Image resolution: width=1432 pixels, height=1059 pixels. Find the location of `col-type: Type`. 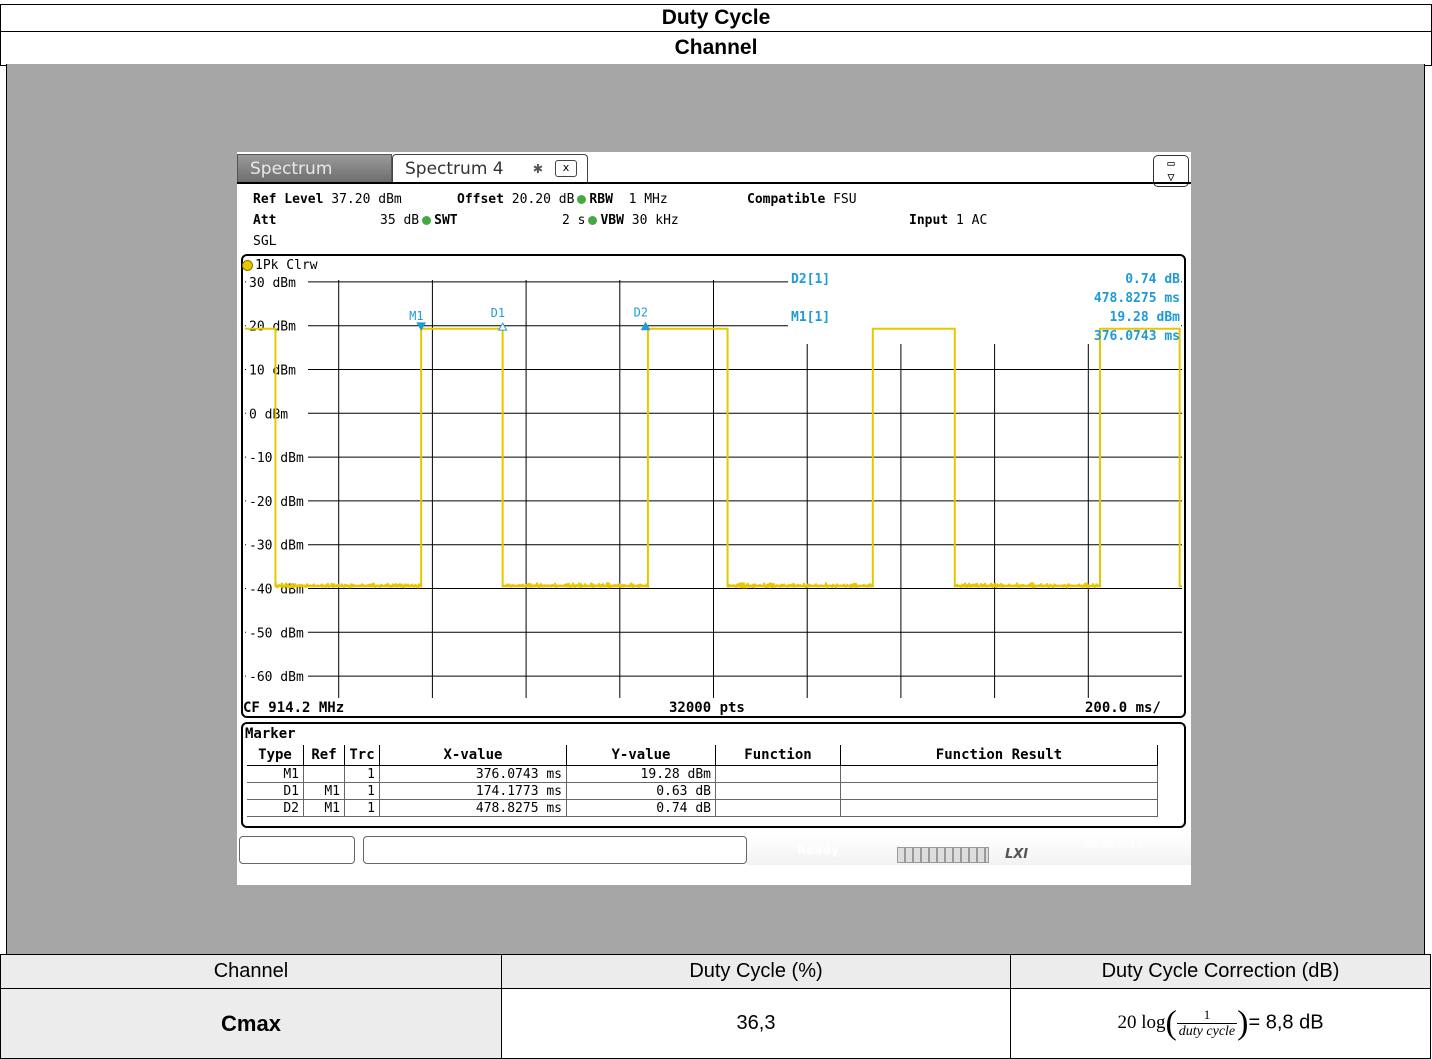

col-type: Type is located at coordinates (275, 755).